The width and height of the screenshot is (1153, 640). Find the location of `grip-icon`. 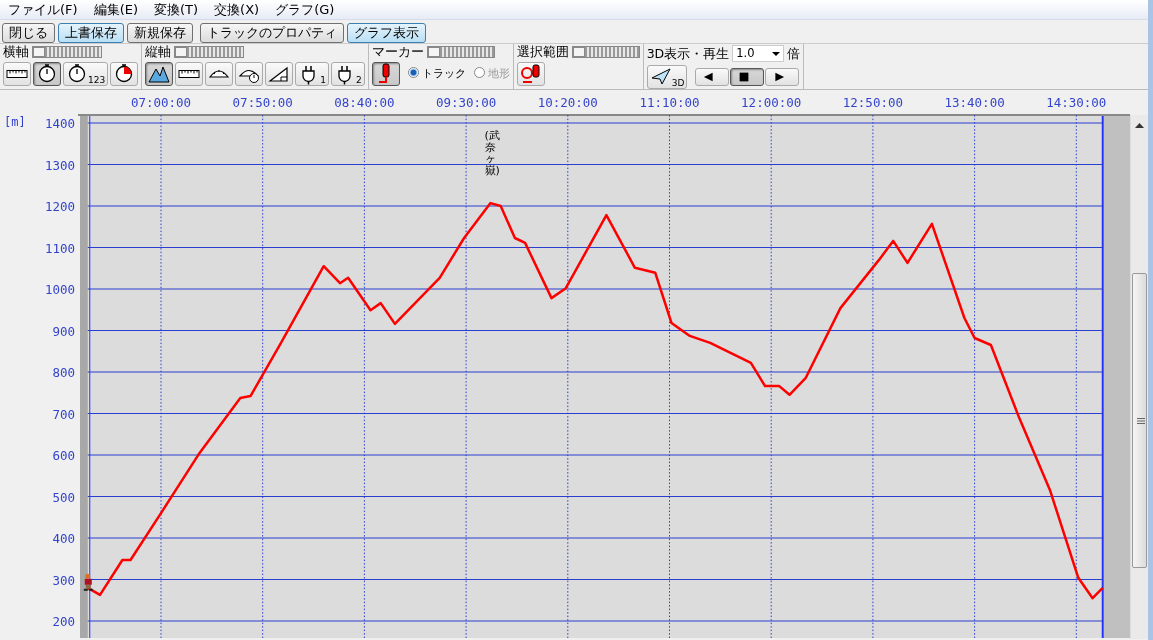

grip-icon is located at coordinates (1141, 421).